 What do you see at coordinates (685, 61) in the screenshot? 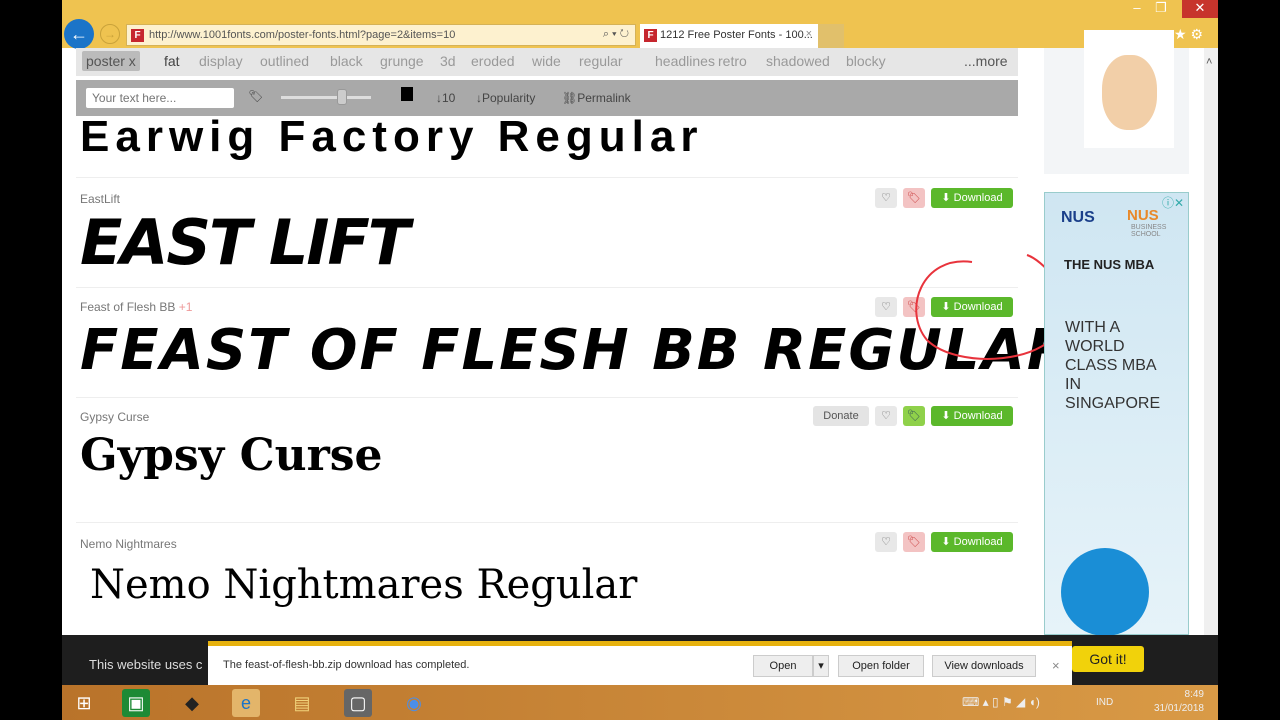
I see `tag-headlines: headlines` at bounding box center [685, 61].